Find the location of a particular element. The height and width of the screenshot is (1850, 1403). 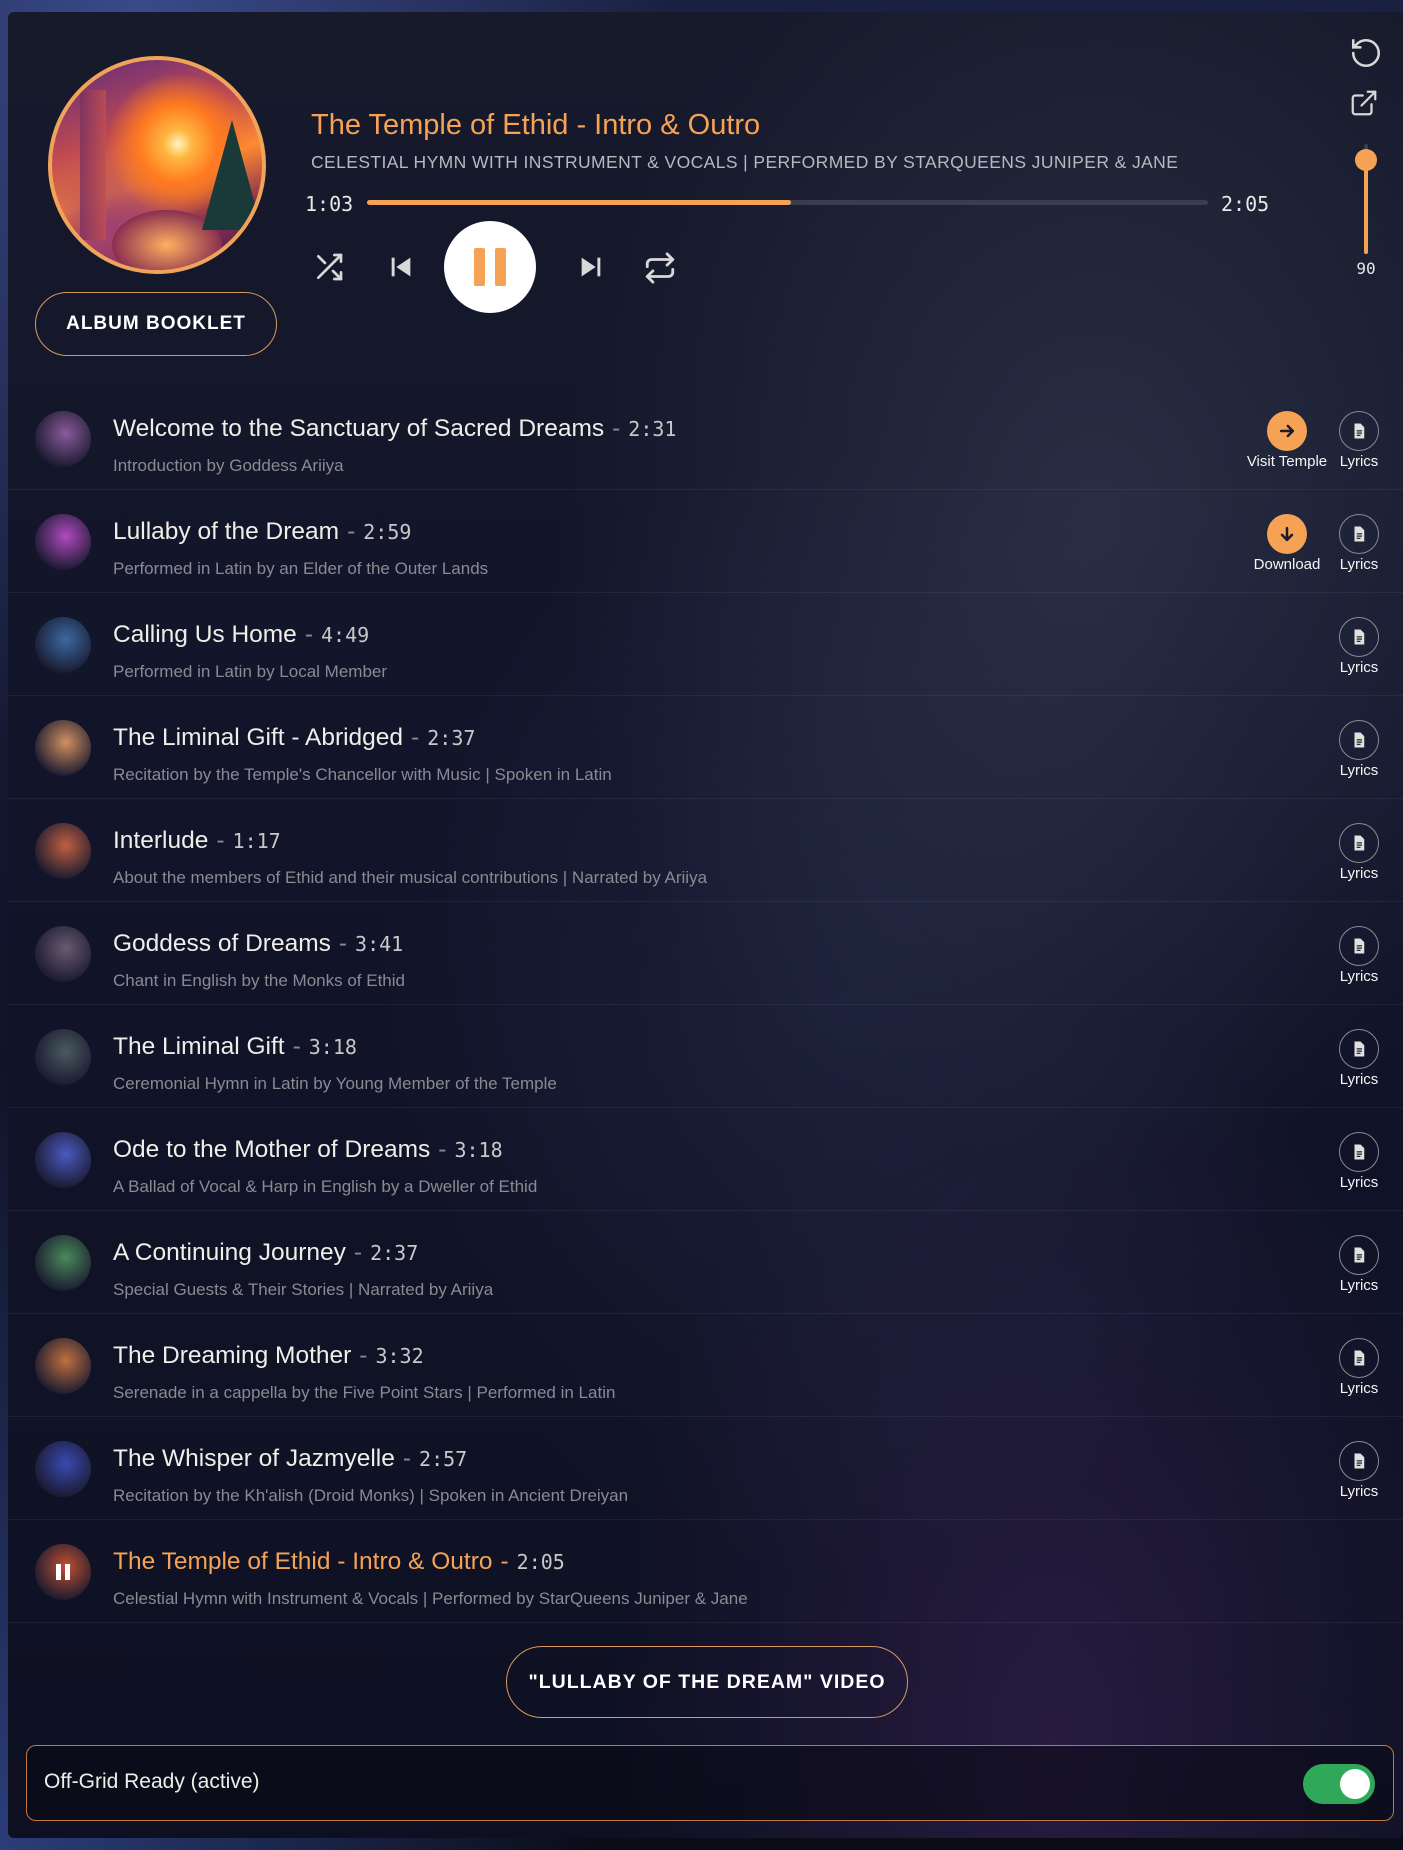

volume-knob is located at coordinates (1366, 160).